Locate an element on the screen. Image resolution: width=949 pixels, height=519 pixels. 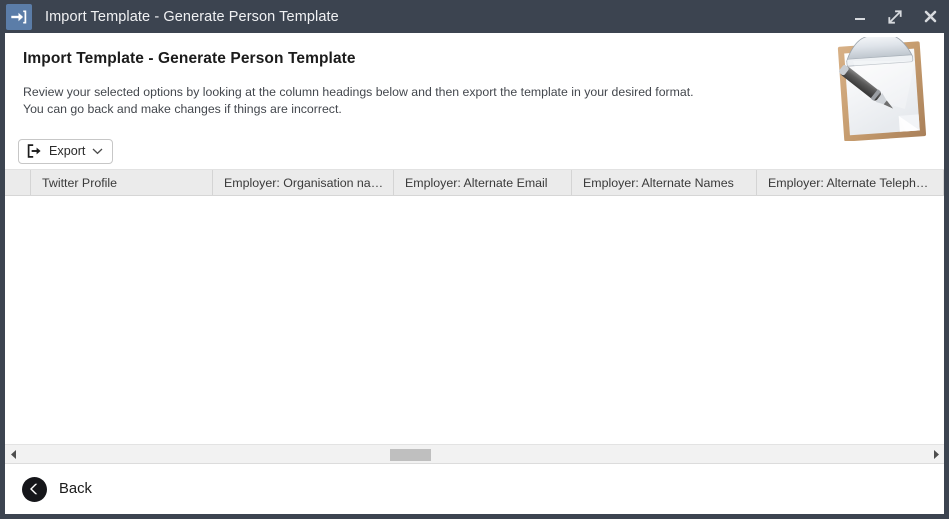
window-controls is located at coordinates (895, 16).